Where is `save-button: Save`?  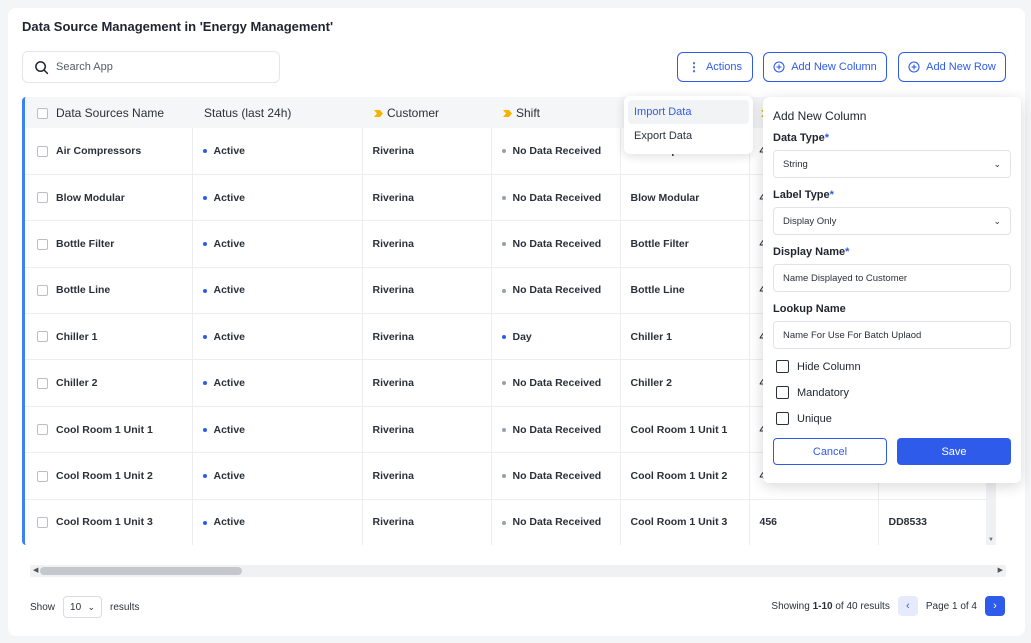 save-button: Save is located at coordinates (954, 451).